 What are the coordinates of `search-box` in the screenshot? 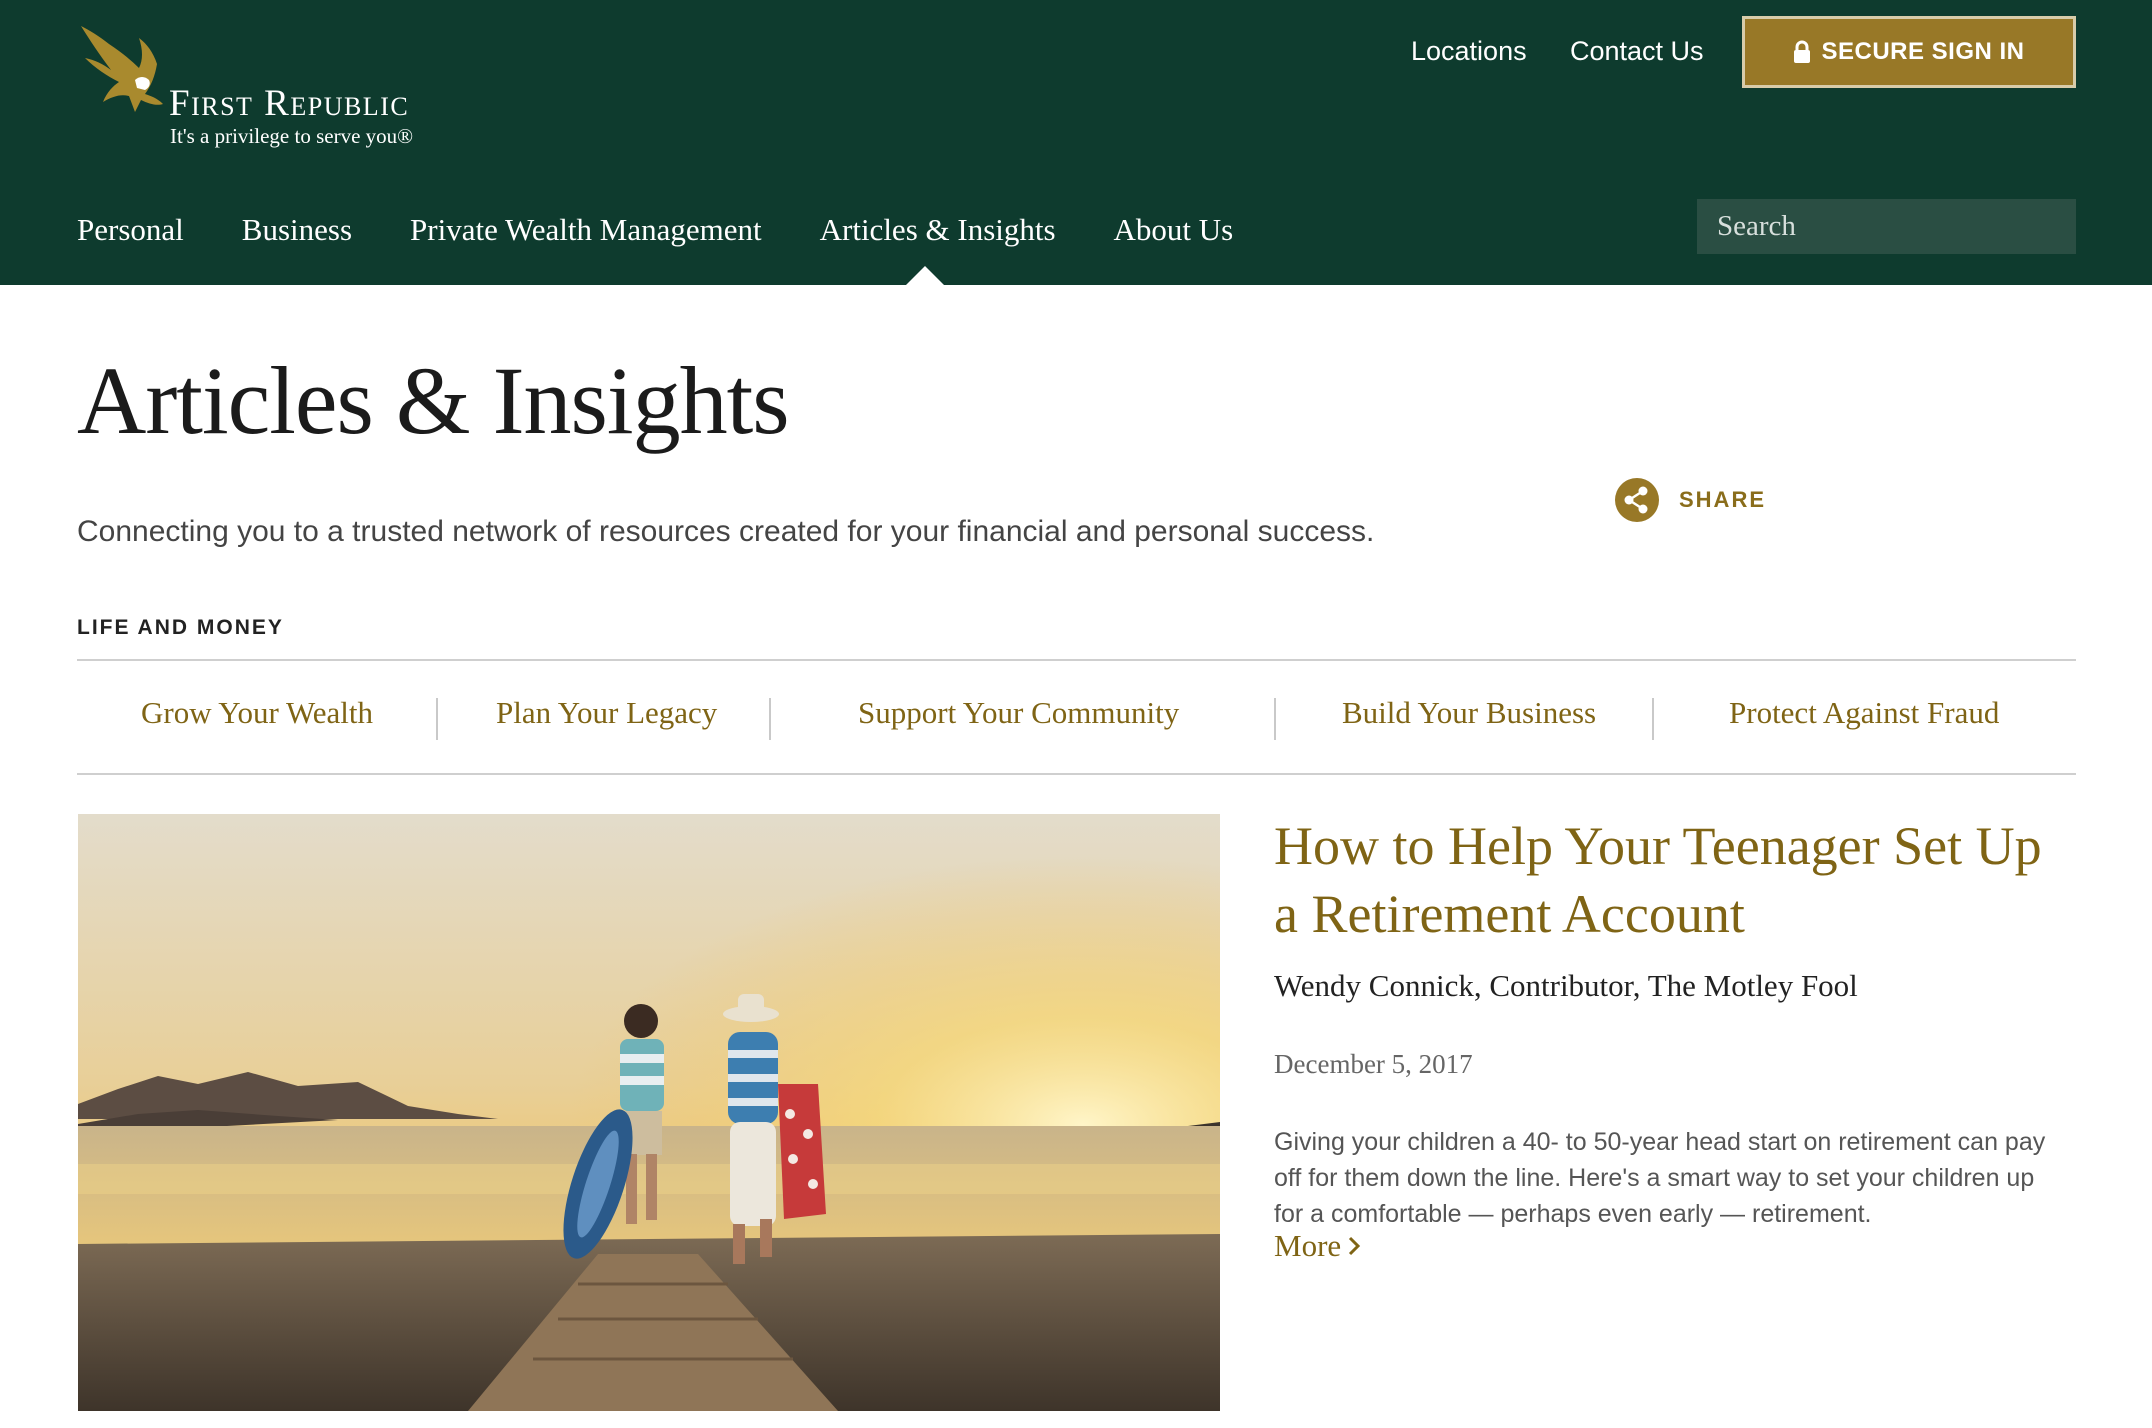 It's located at (1886, 226).